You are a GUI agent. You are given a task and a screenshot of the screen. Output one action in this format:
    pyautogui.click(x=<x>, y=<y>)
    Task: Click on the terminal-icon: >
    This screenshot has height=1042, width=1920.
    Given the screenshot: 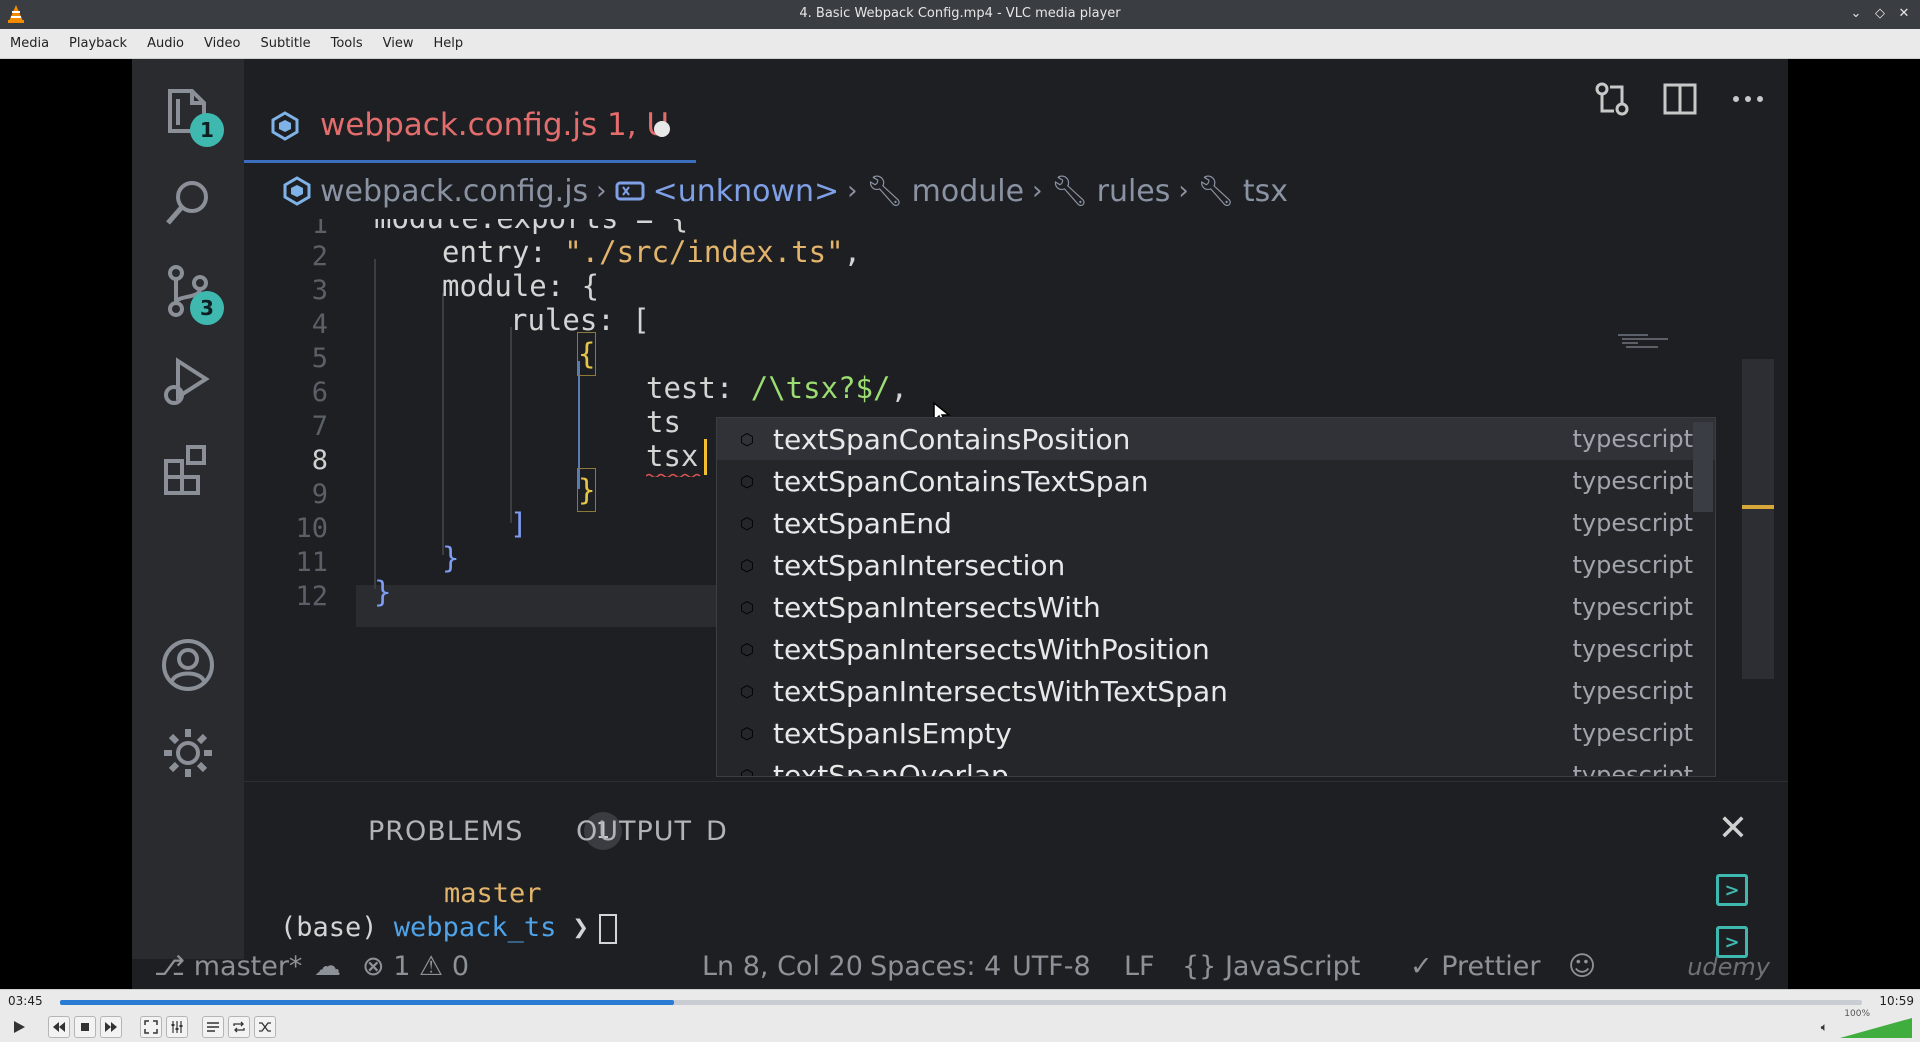 What is the action you would take?
    pyautogui.click(x=1732, y=890)
    